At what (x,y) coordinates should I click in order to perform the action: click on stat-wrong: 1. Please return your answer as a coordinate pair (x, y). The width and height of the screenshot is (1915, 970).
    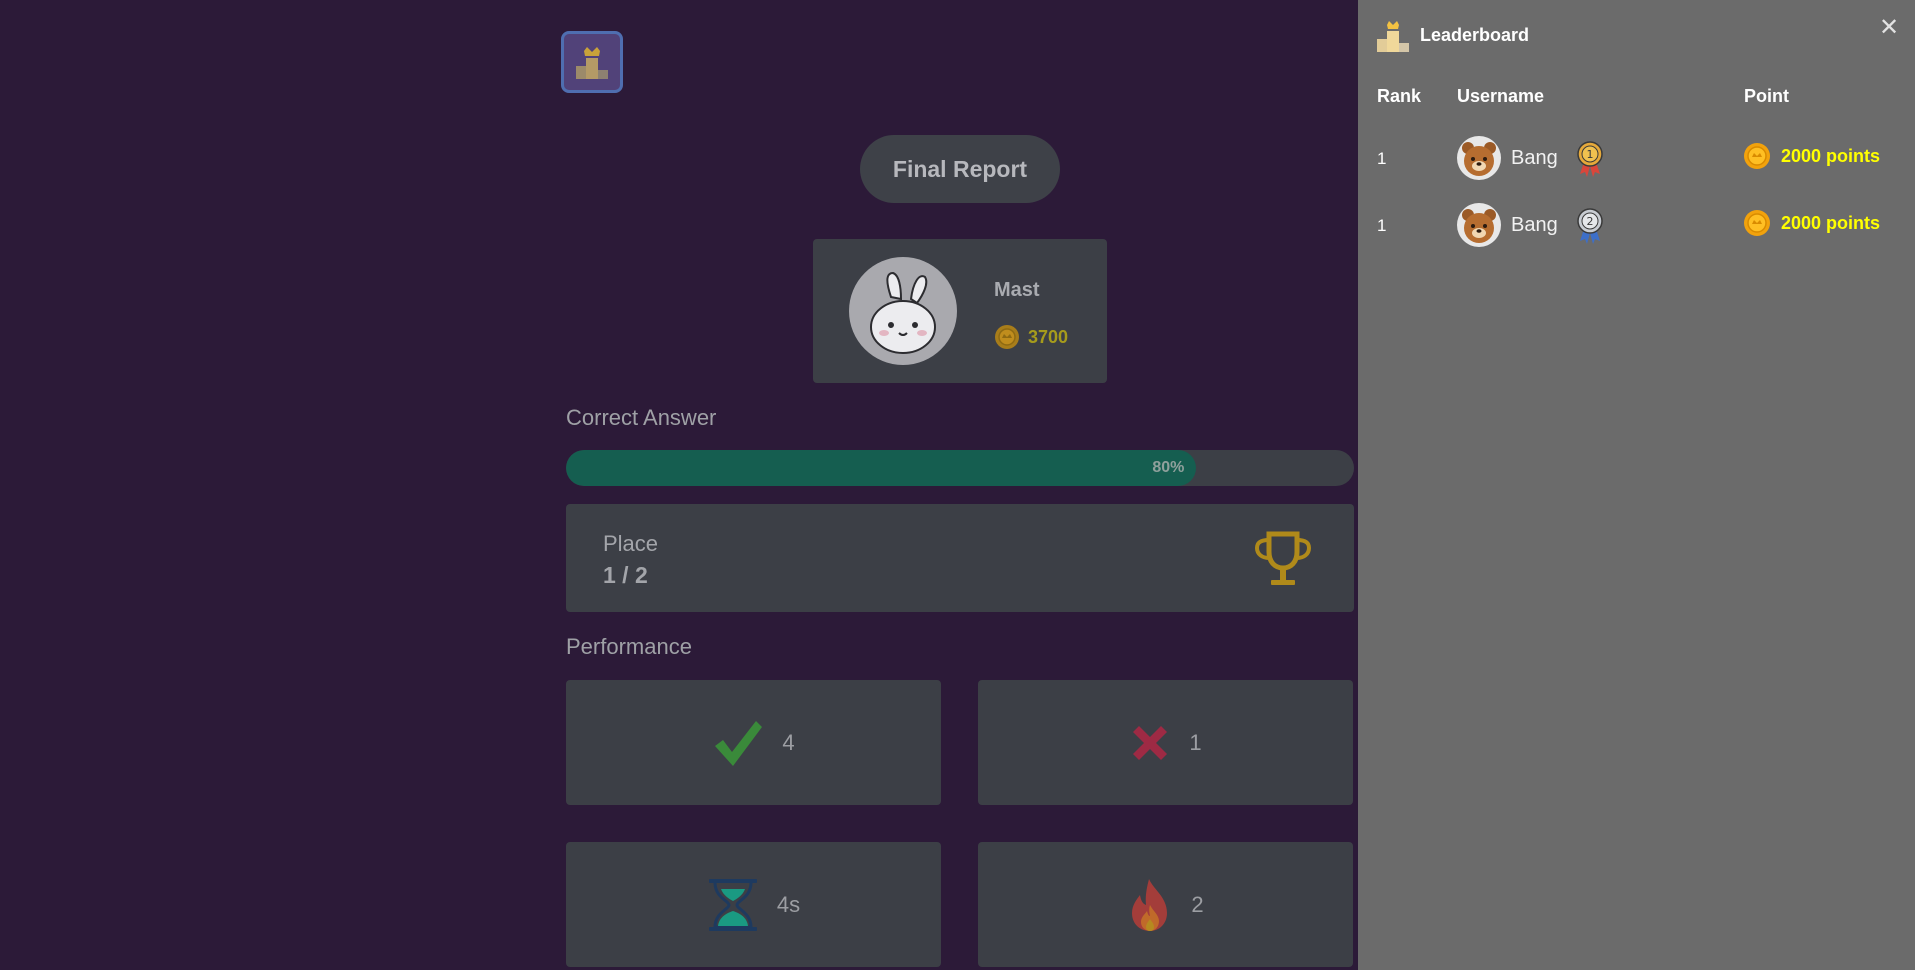
    Looking at the image, I should click on (1165, 742).